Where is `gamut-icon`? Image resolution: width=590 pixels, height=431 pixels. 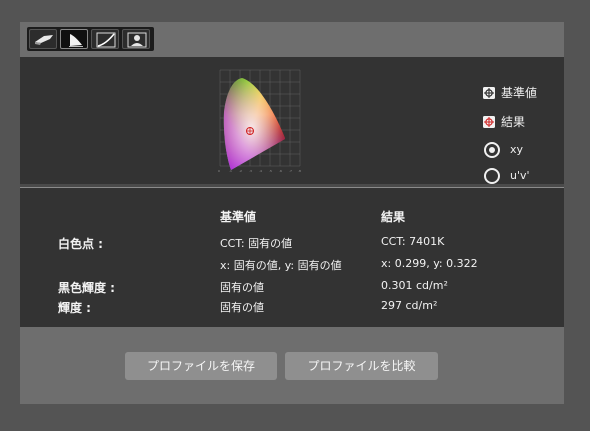 gamut-icon is located at coordinates (76, 40).